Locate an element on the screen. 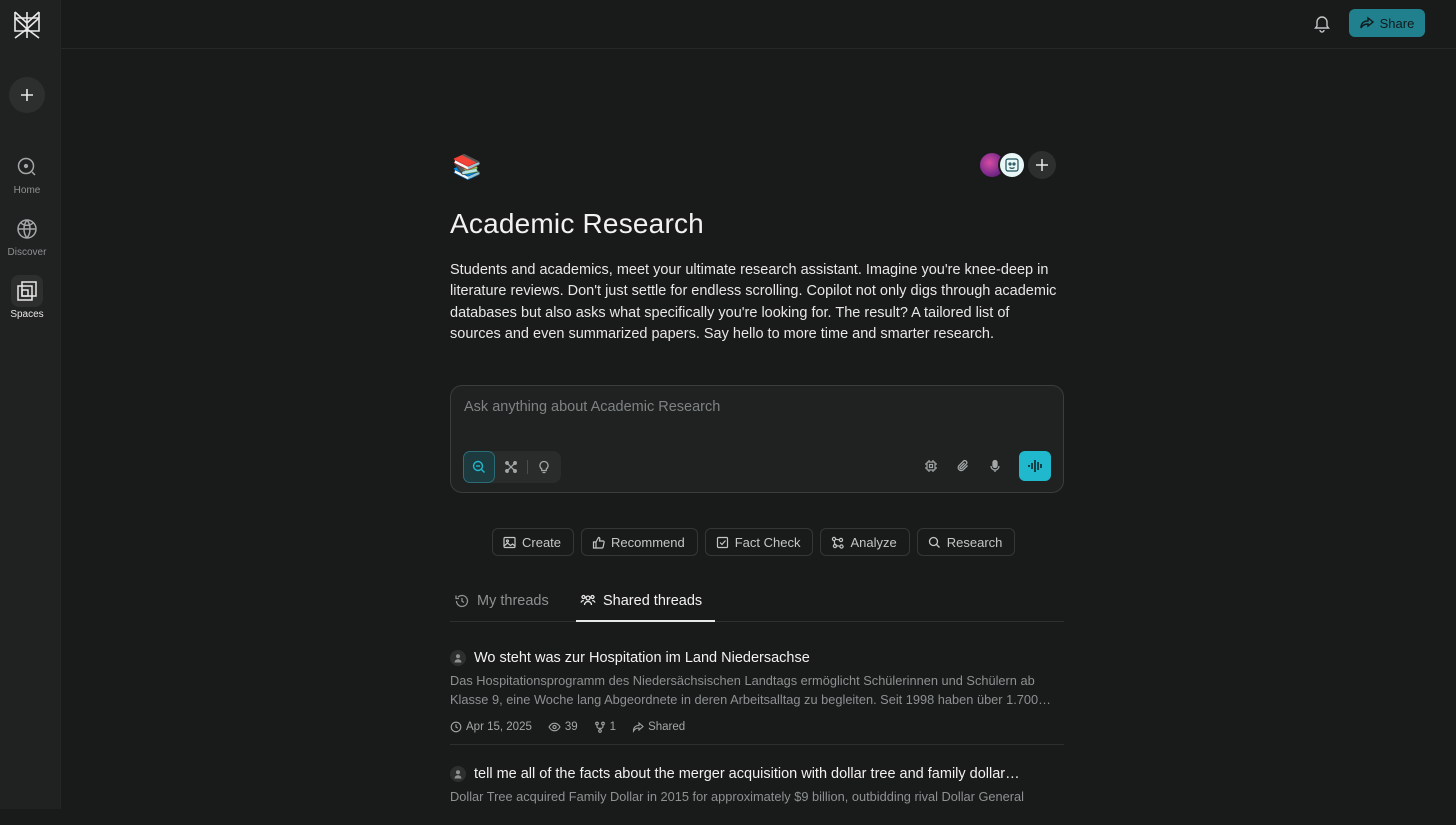 The image size is (1456, 825). chip-icon is located at coordinates (931, 466).